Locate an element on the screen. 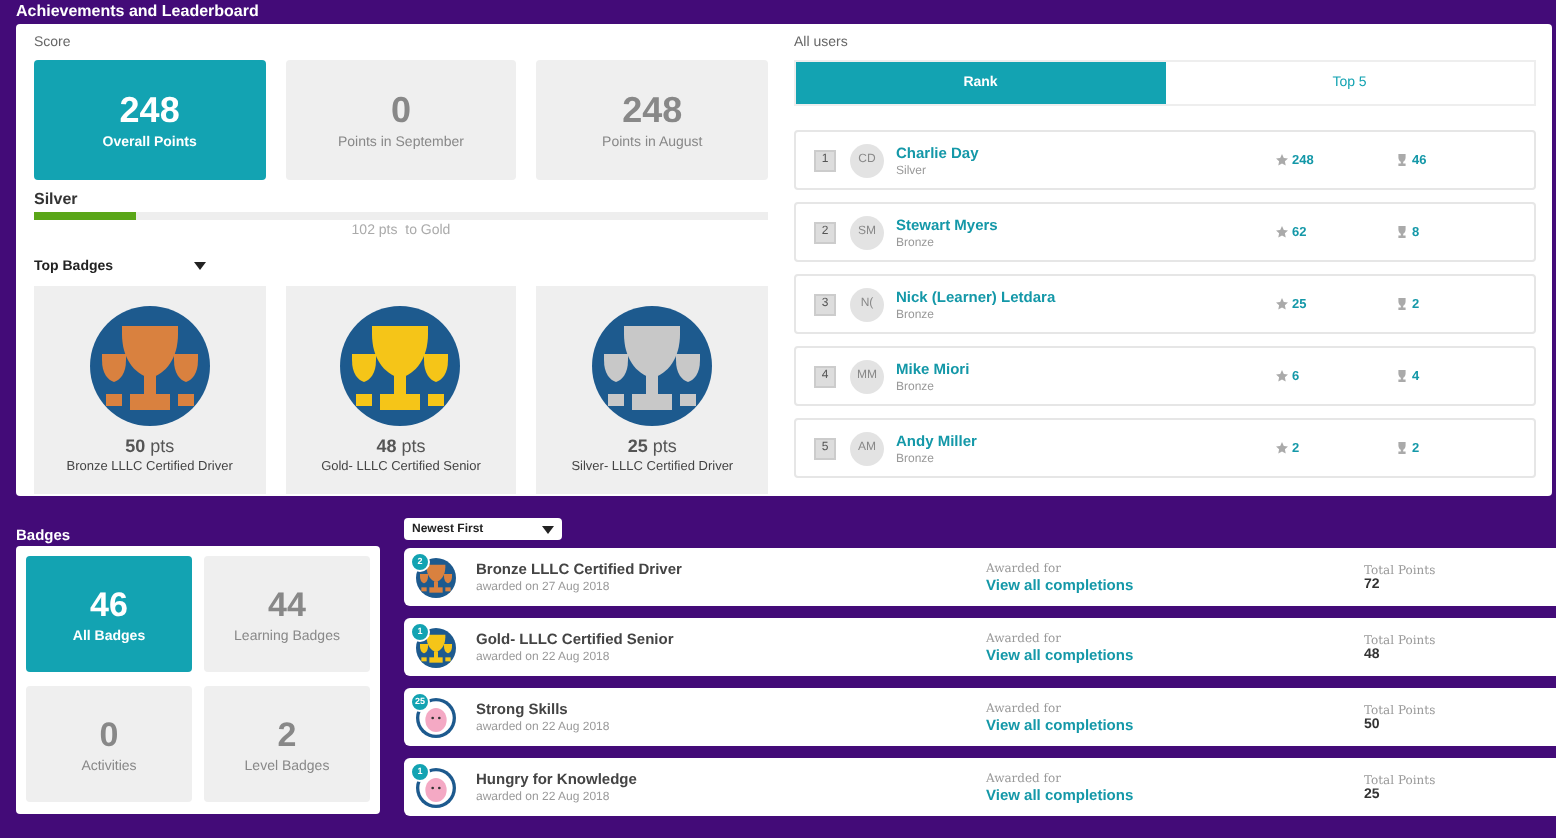 Image resolution: width=1556 pixels, height=838 pixels. tile-value: 44 is located at coordinates (287, 605).